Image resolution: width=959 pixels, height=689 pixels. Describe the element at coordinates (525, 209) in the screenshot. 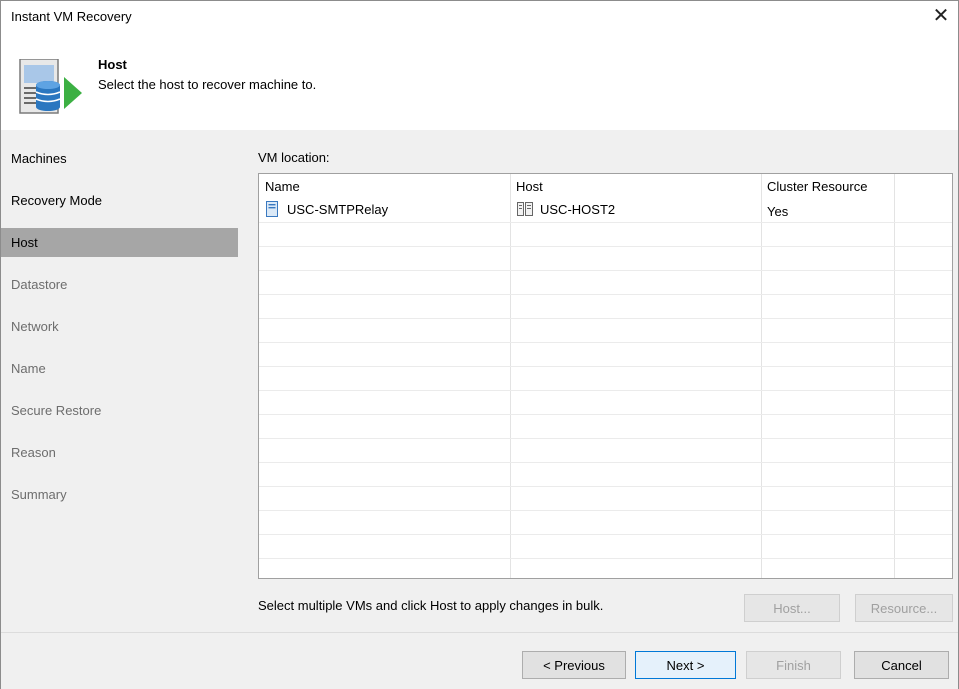

I see `host-server-icon` at that location.